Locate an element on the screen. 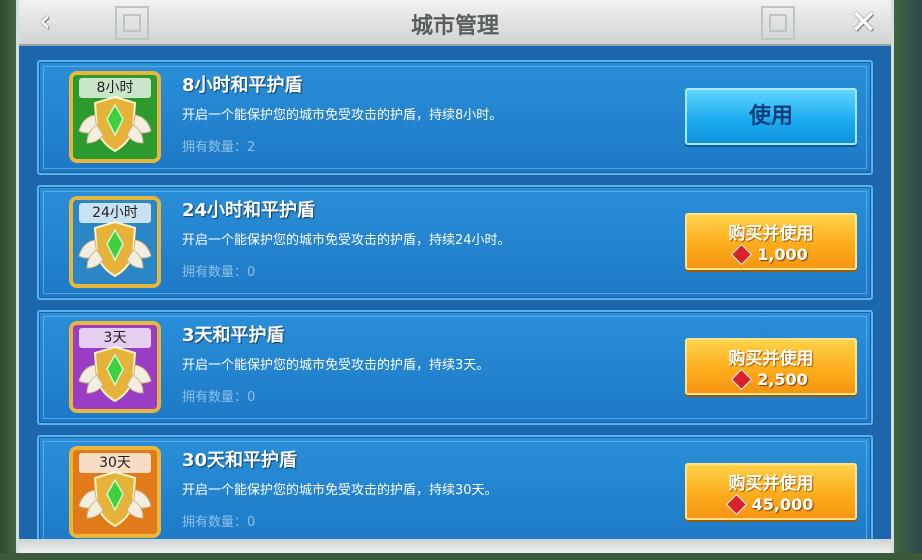 The height and width of the screenshot is (560, 922). price-value: 1,000 is located at coordinates (782, 254).